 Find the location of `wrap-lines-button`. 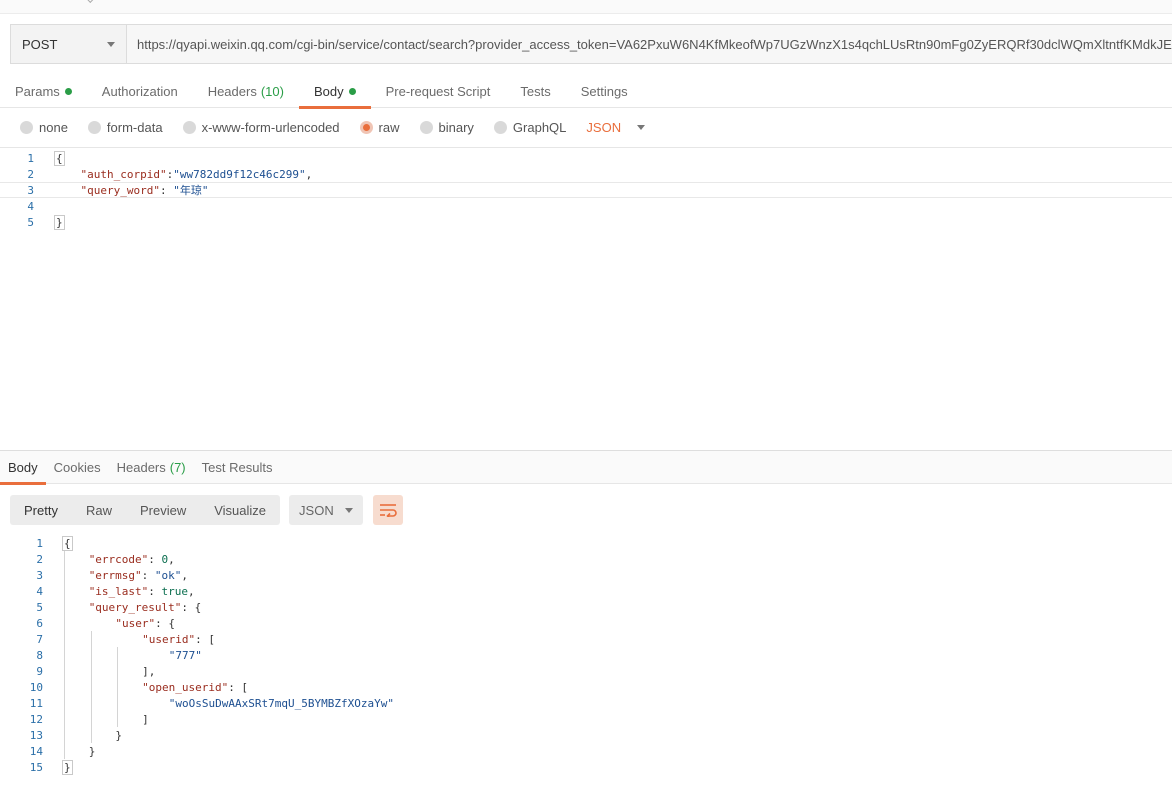

wrap-lines-button is located at coordinates (388, 510).